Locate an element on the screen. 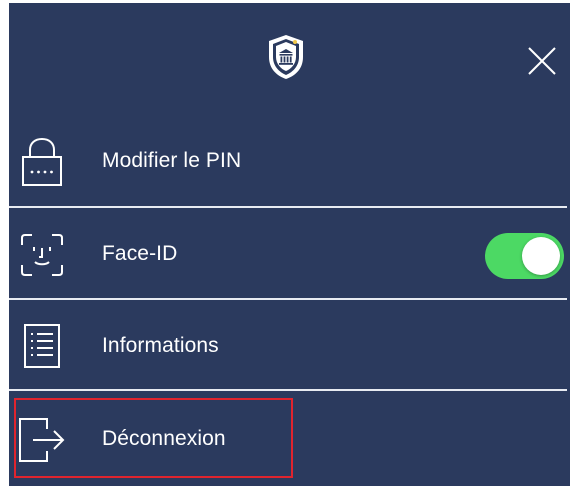 Image resolution: width=571 pixels, height=489 pixels. logout-icon is located at coordinates (42, 440).